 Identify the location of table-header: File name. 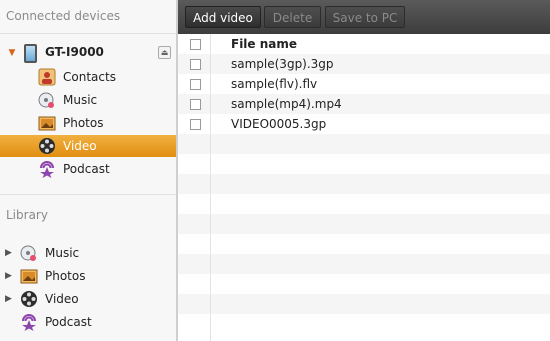
(364, 44).